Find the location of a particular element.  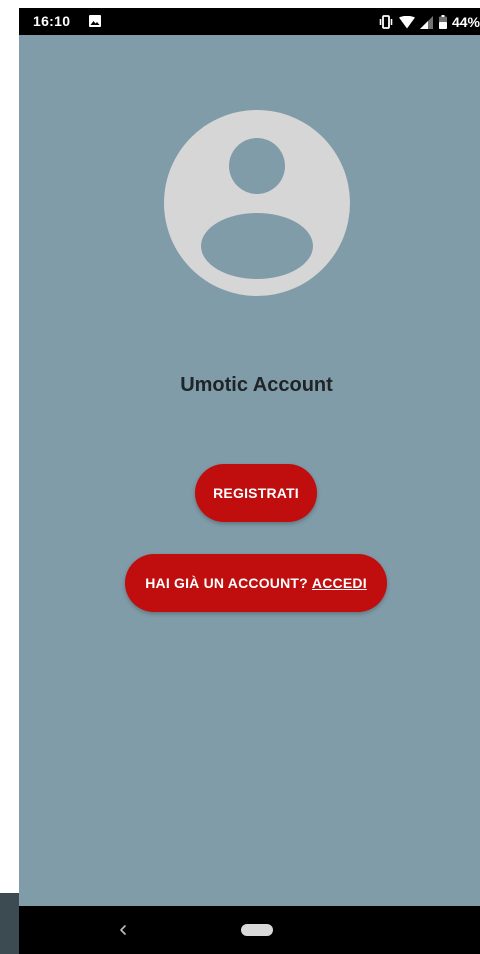

navigation-bar is located at coordinates (249, 930).